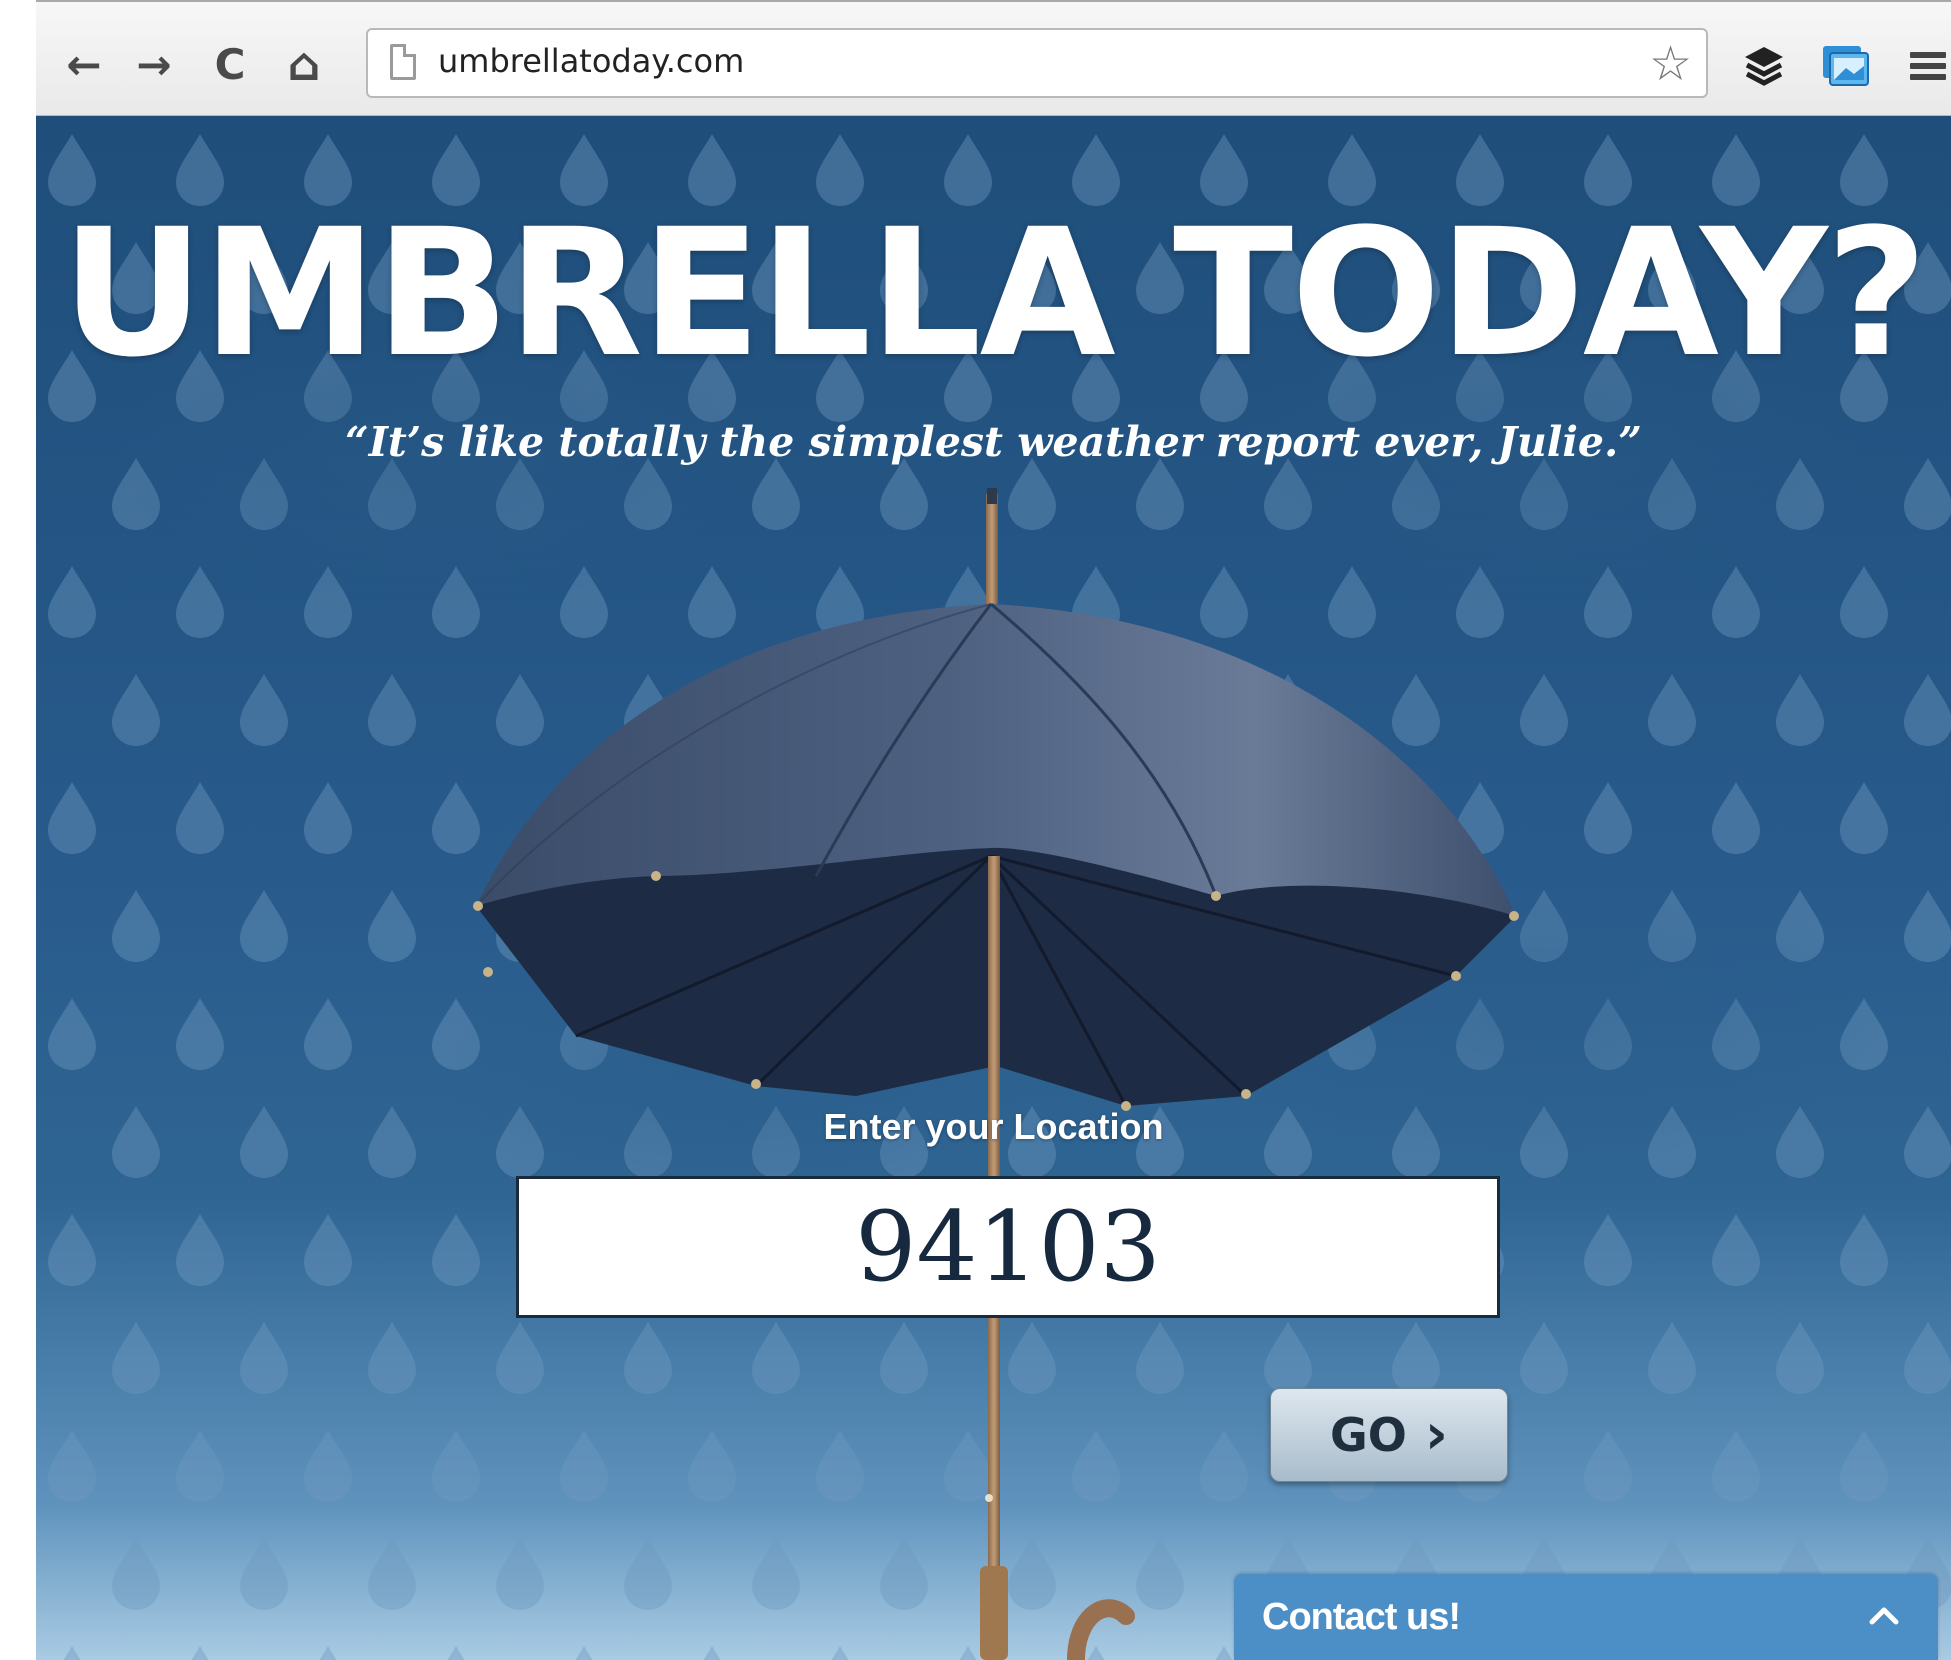 This screenshot has height=1660, width=1951. What do you see at coordinates (1037, 63) in the screenshot?
I see `address-bar: umbrellatoday.com ☆` at bounding box center [1037, 63].